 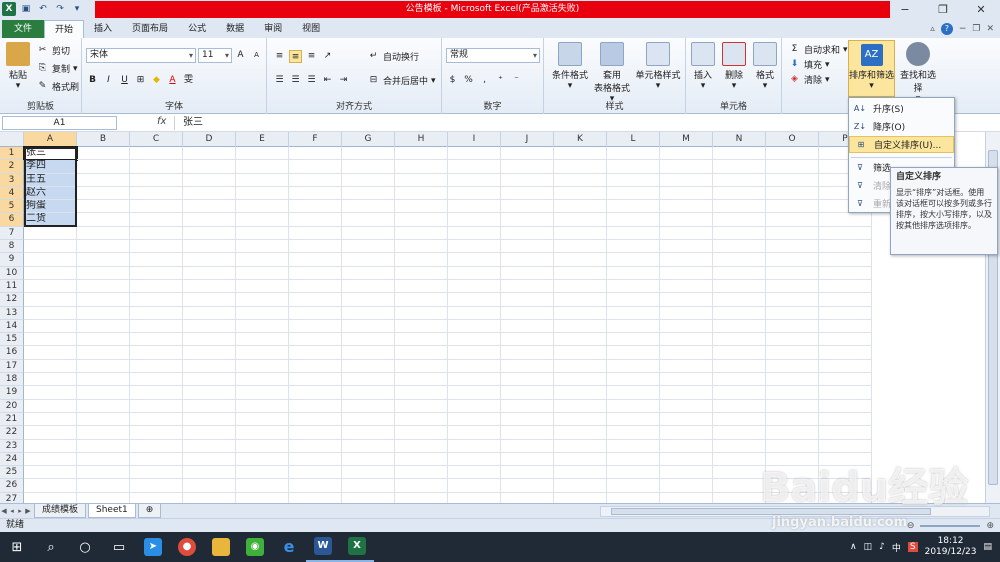 What do you see at coordinates (468, 80) in the screenshot?
I see `percent-button: %` at bounding box center [468, 80].